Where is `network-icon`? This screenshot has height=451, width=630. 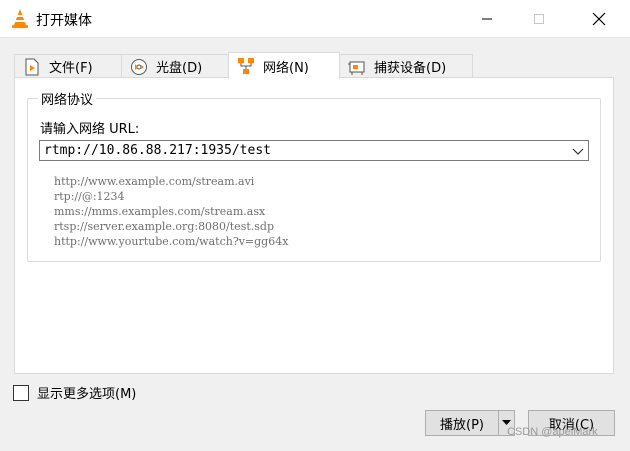 network-icon is located at coordinates (246, 66).